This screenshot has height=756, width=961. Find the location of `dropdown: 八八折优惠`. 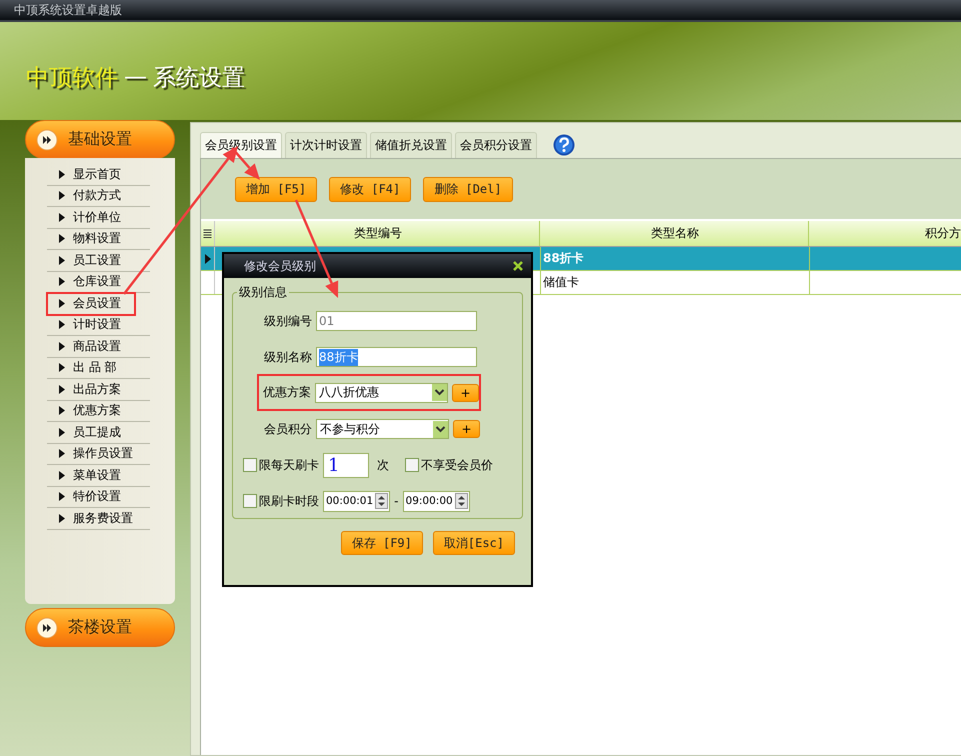

dropdown: 八八折优惠 is located at coordinates (381, 392).